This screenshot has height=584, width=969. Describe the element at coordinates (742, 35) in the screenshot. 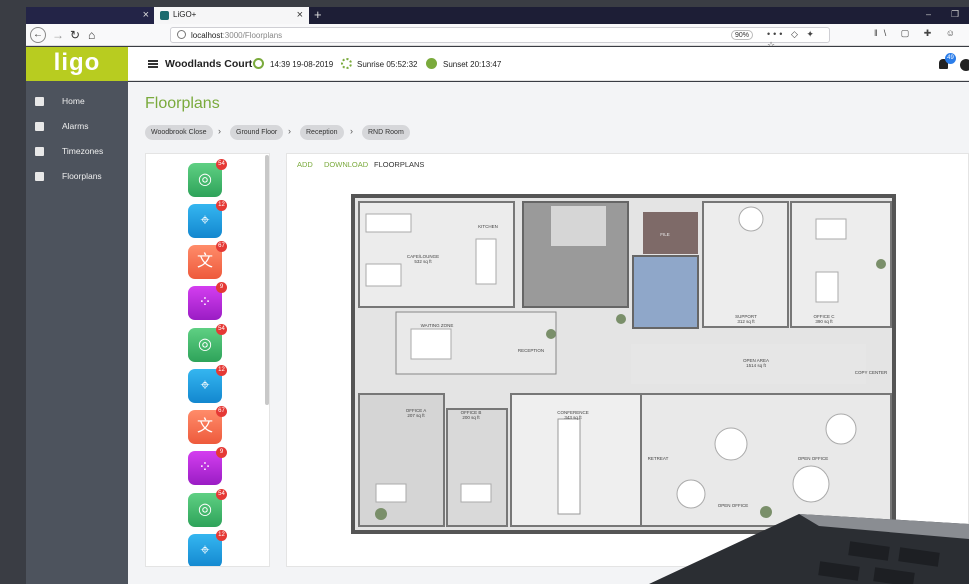

I see `zoom-level: 90%` at that location.